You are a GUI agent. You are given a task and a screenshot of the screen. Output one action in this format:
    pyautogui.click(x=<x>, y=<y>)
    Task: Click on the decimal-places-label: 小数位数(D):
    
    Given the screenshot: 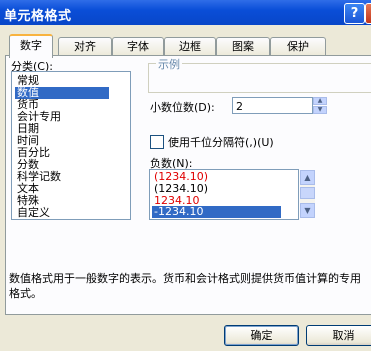 What is the action you would take?
    pyautogui.click(x=182, y=107)
    